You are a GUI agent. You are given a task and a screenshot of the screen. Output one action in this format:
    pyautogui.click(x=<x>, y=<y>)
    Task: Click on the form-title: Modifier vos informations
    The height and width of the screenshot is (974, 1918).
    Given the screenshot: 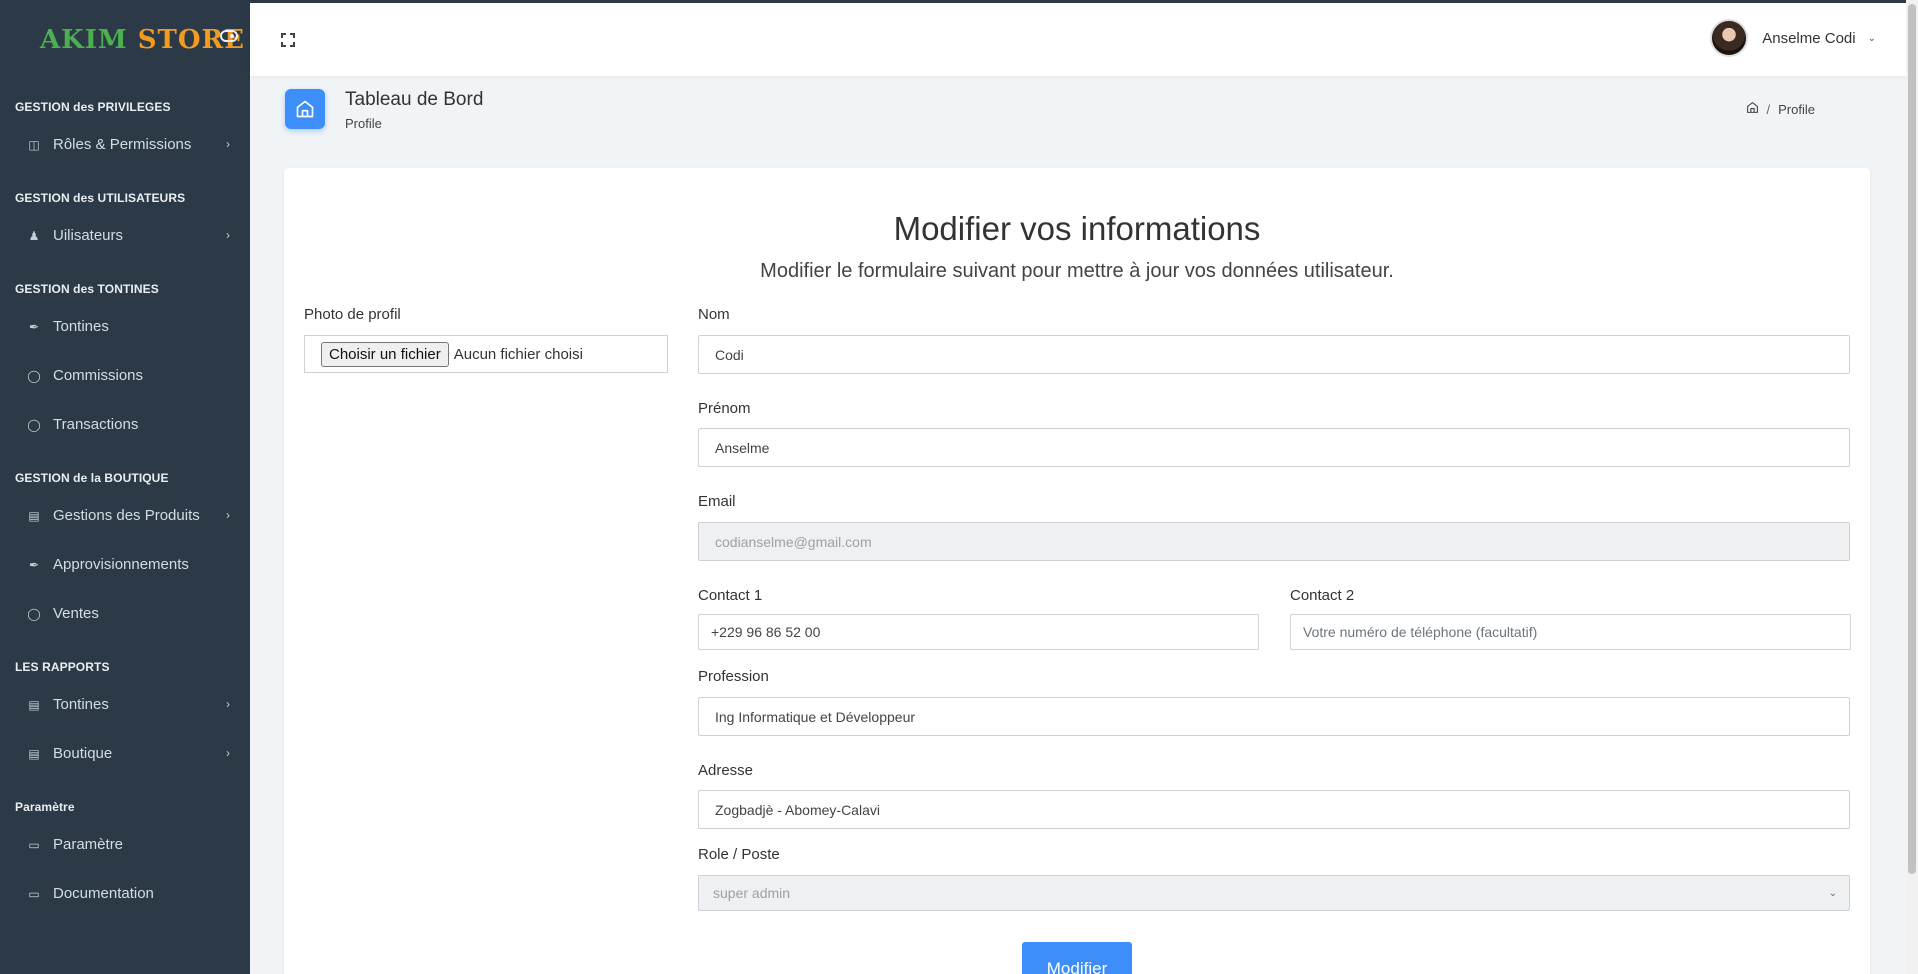 What is the action you would take?
    pyautogui.click(x=1077, y=228)
    